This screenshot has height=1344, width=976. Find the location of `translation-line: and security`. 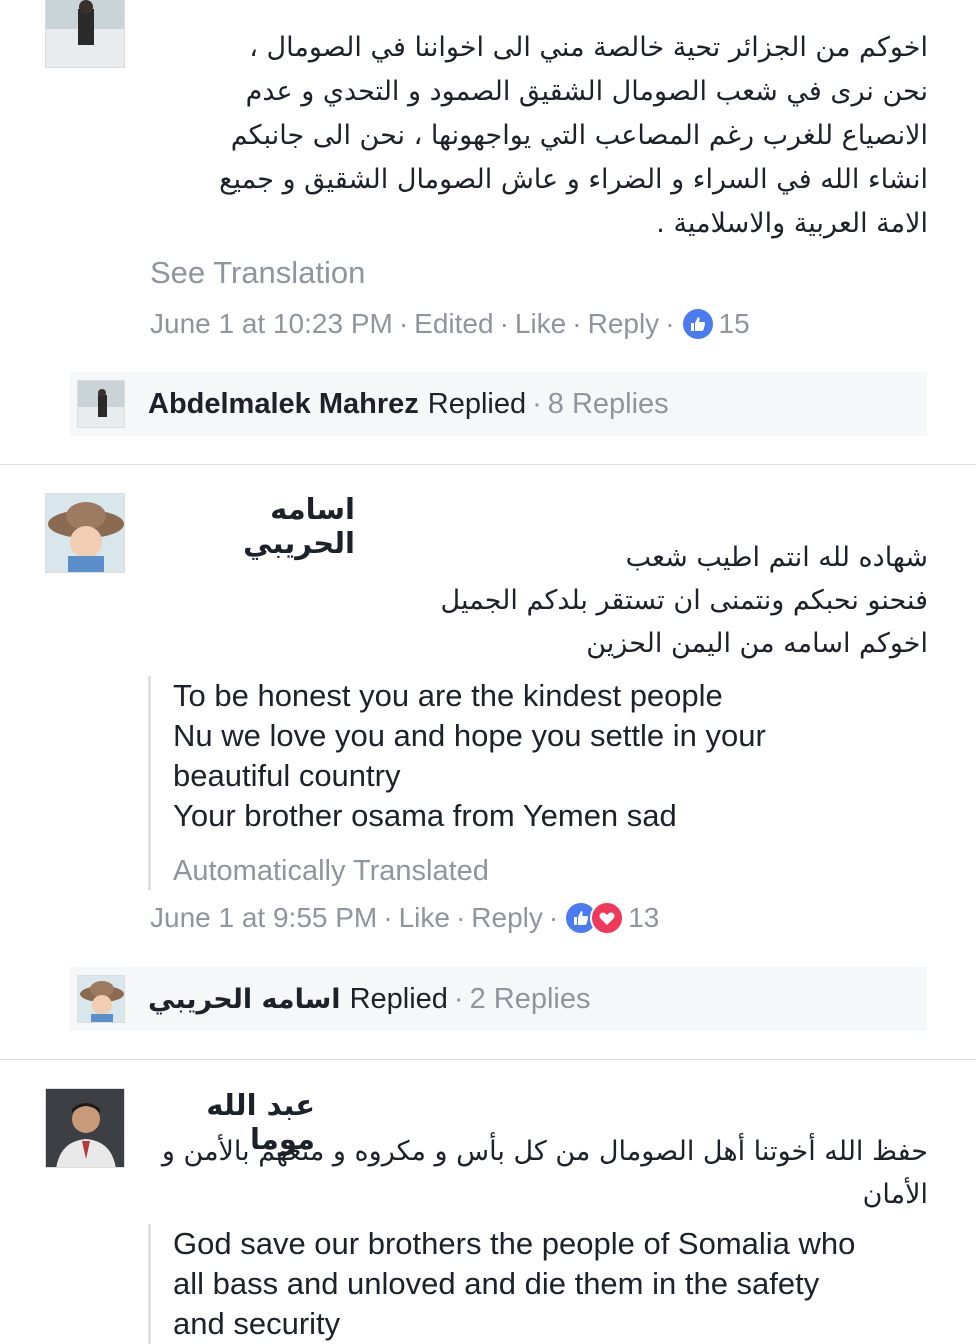

translation-line: and security is located at coordinates (257, 1323).